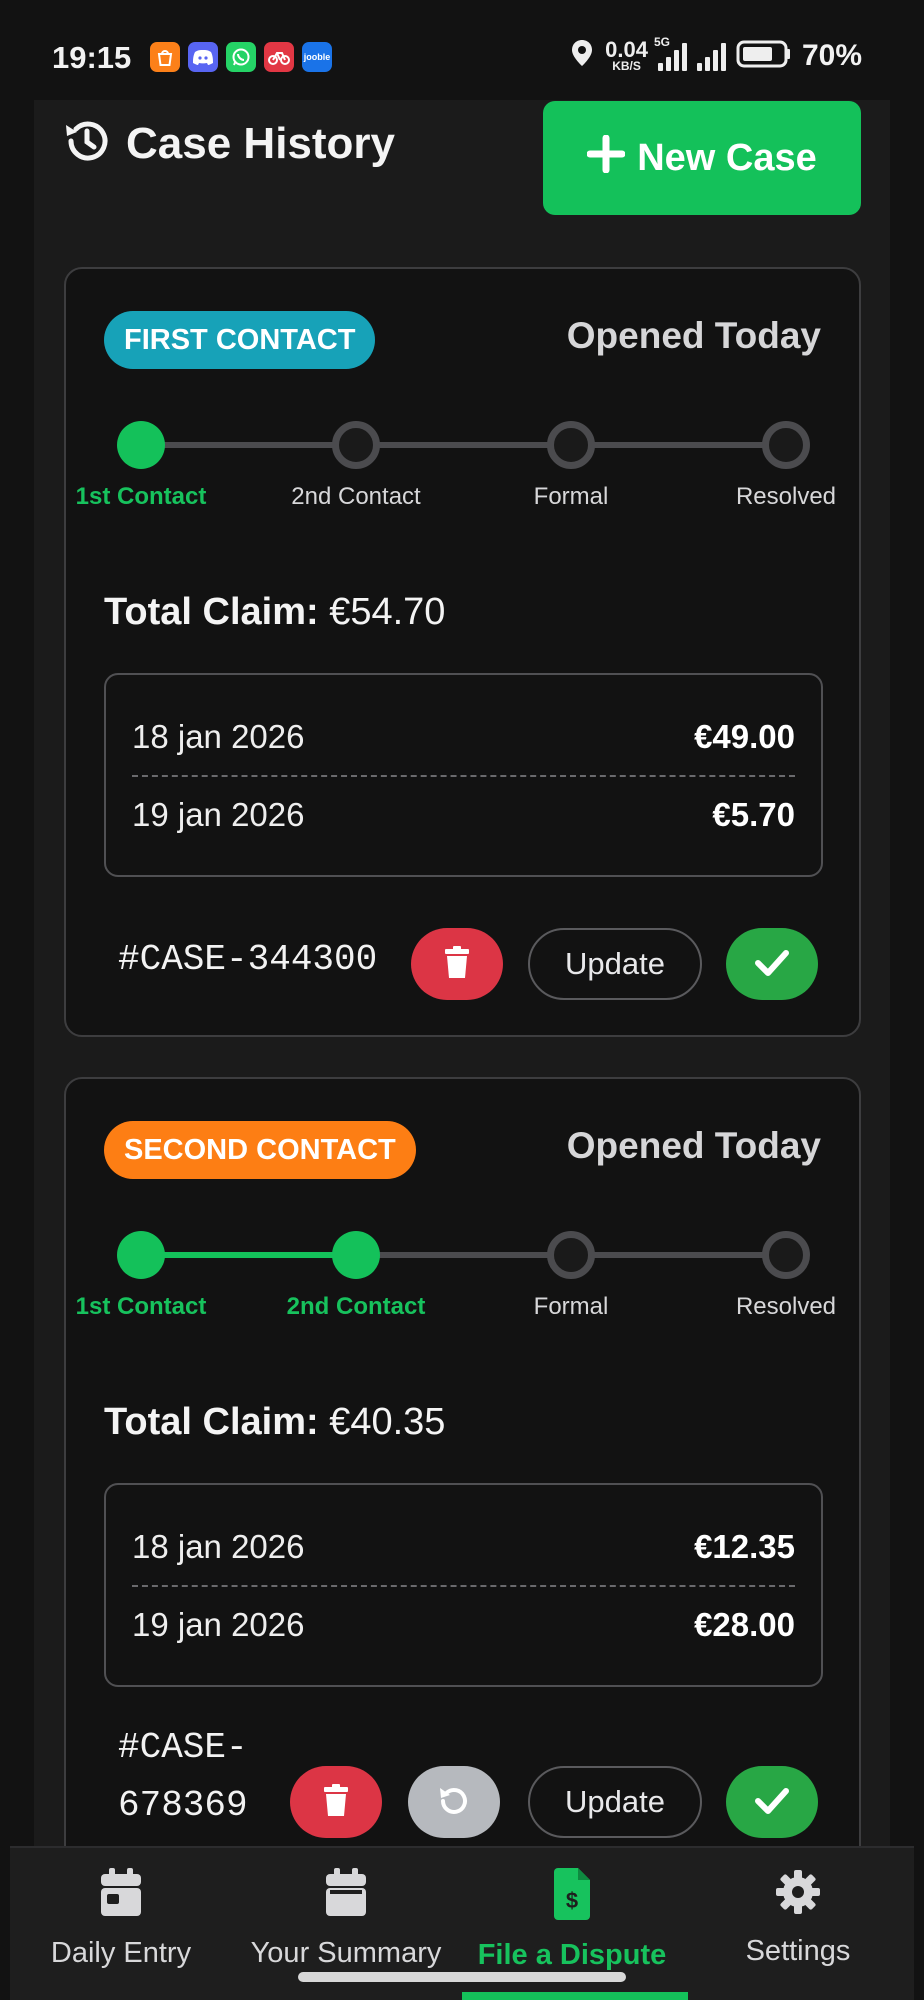 Image resolution: width=924 pixels, height=2000 pixels. What do you see at coordinates (279, 57) in the screenshot?
I see `bike-icon` at bounding box center [279, 57].